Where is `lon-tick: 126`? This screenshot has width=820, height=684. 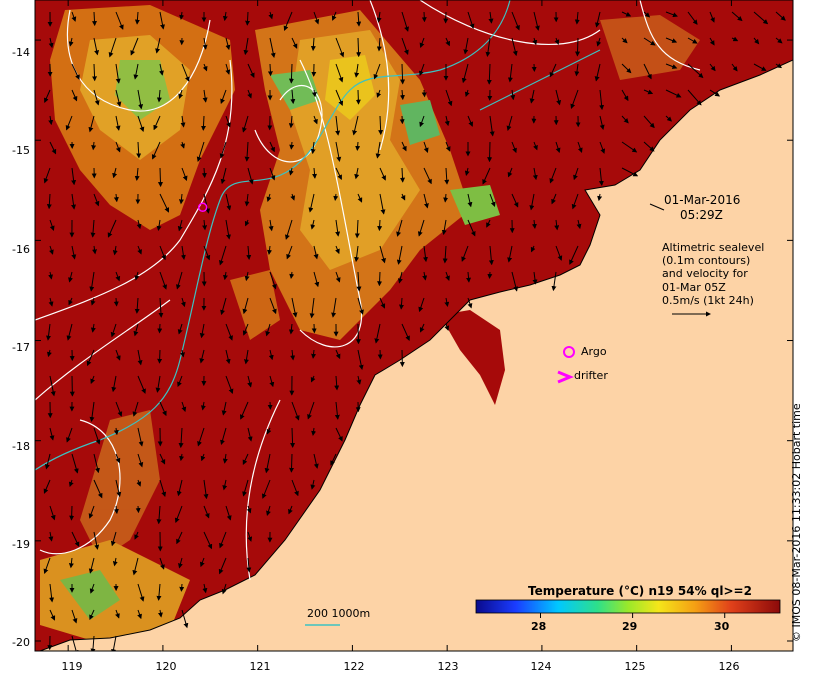
lon-tick: 126 is located at coordinates (729, 666).